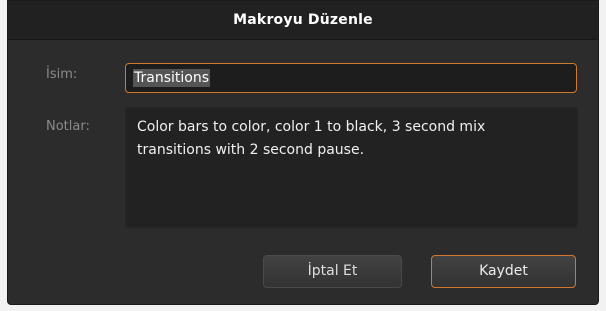 The height and width of the screenshot is (311, 606). Describe the element at coordinates (332, 271) in the screenshot. I see `cancel-button: İptal Et` at that location.